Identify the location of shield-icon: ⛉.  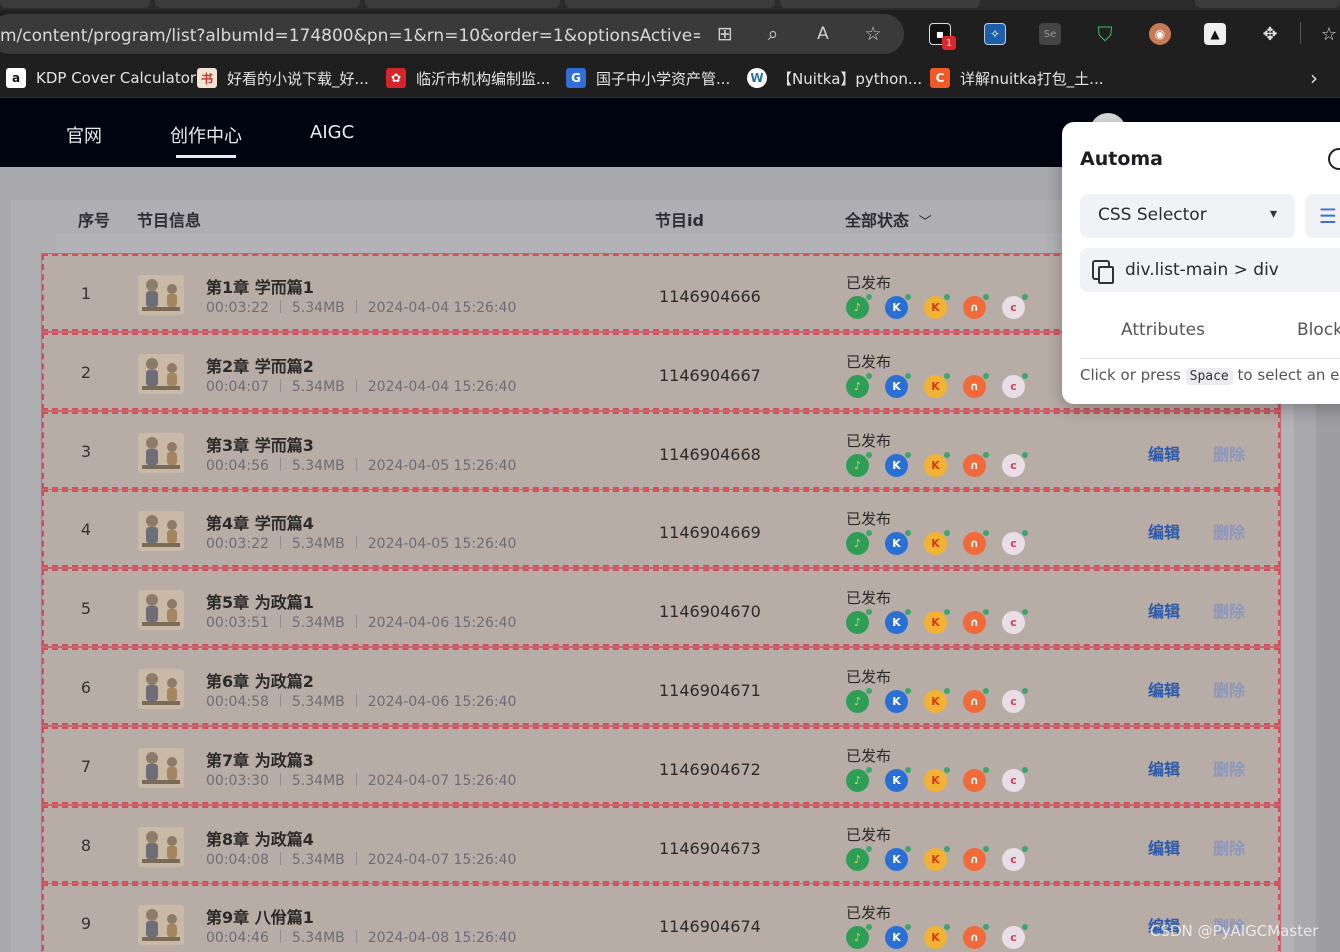
(1105, 34).